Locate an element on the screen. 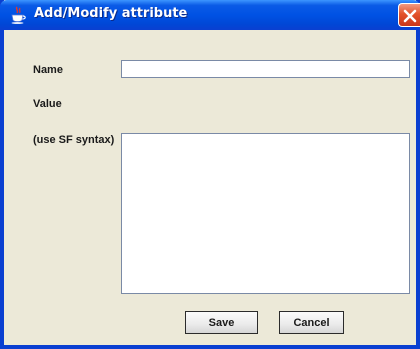  value-label: Value is located at coordinates (47, 104).